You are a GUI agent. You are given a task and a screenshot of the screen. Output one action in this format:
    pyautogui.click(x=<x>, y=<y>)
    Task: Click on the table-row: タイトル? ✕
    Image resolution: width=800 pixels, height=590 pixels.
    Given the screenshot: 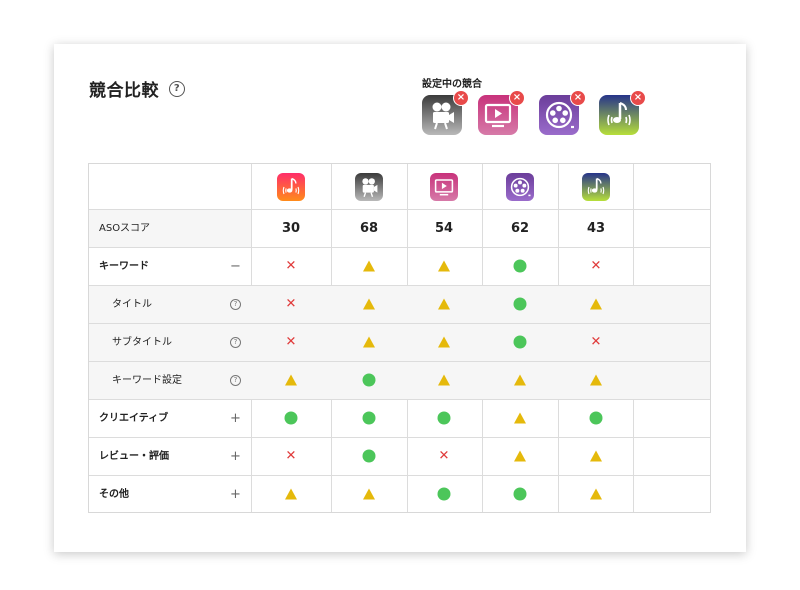 What is the action you would take?
    pyautogui.click(x=399, y=304)
    